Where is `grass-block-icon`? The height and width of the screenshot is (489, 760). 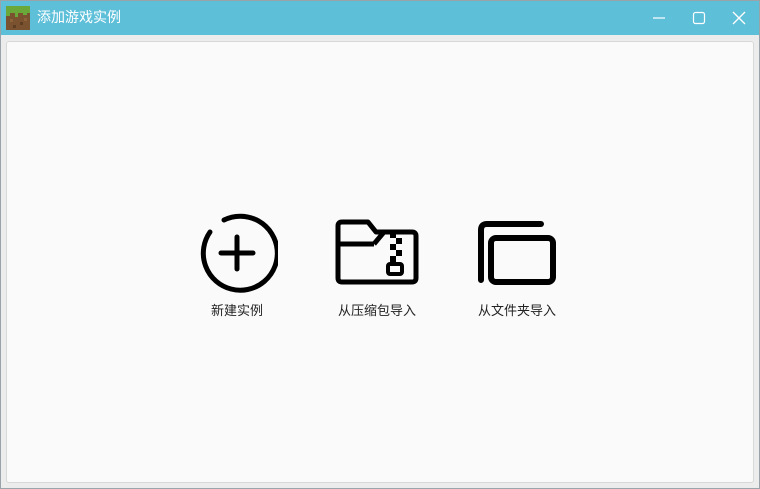
grass-block-icon is located at coordinates (18, 18).